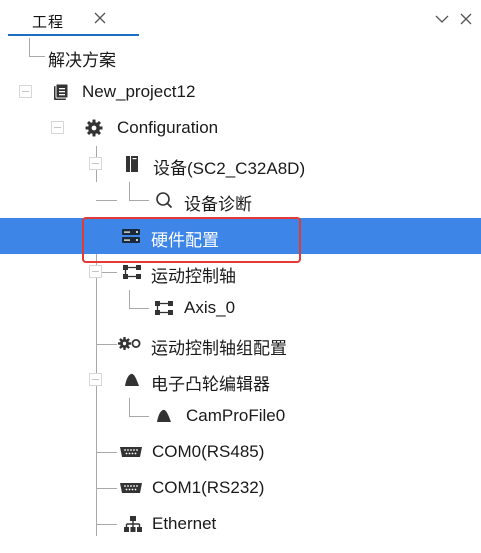 This screenshot has width=481, height=553. What do you see at coordinates (240, 272) in the screenshot?
I see `tree-item-motion-axes: 运动控制轴` at bounding box center [240, 272].